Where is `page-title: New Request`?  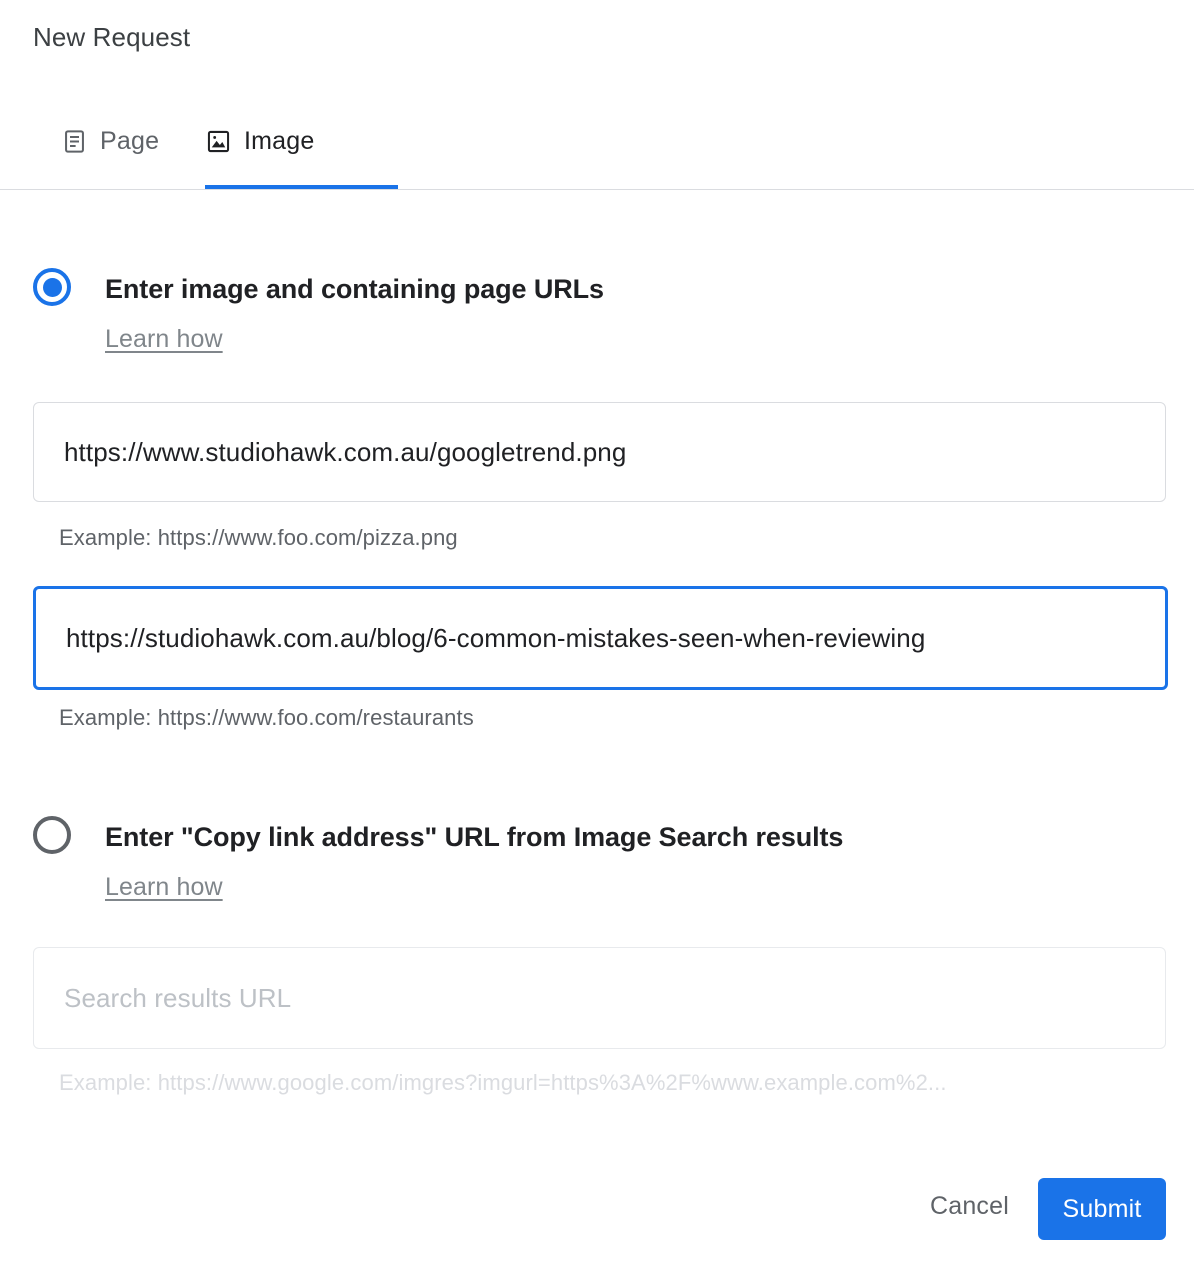 page-title: New Request is located at coordinates (112, 37).